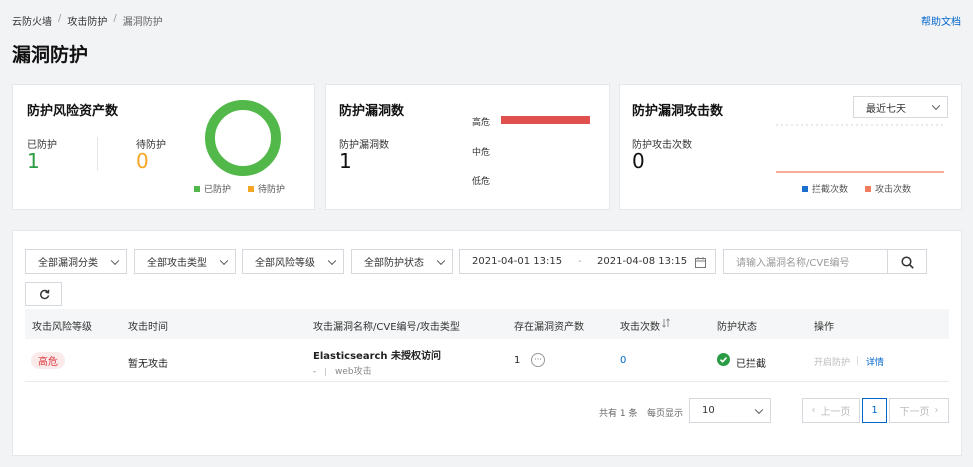  What do you see at coordinates (737, 327) in the screenshot?
I see `col-protect-status: 防护状态` at bounding box center [737, 327].